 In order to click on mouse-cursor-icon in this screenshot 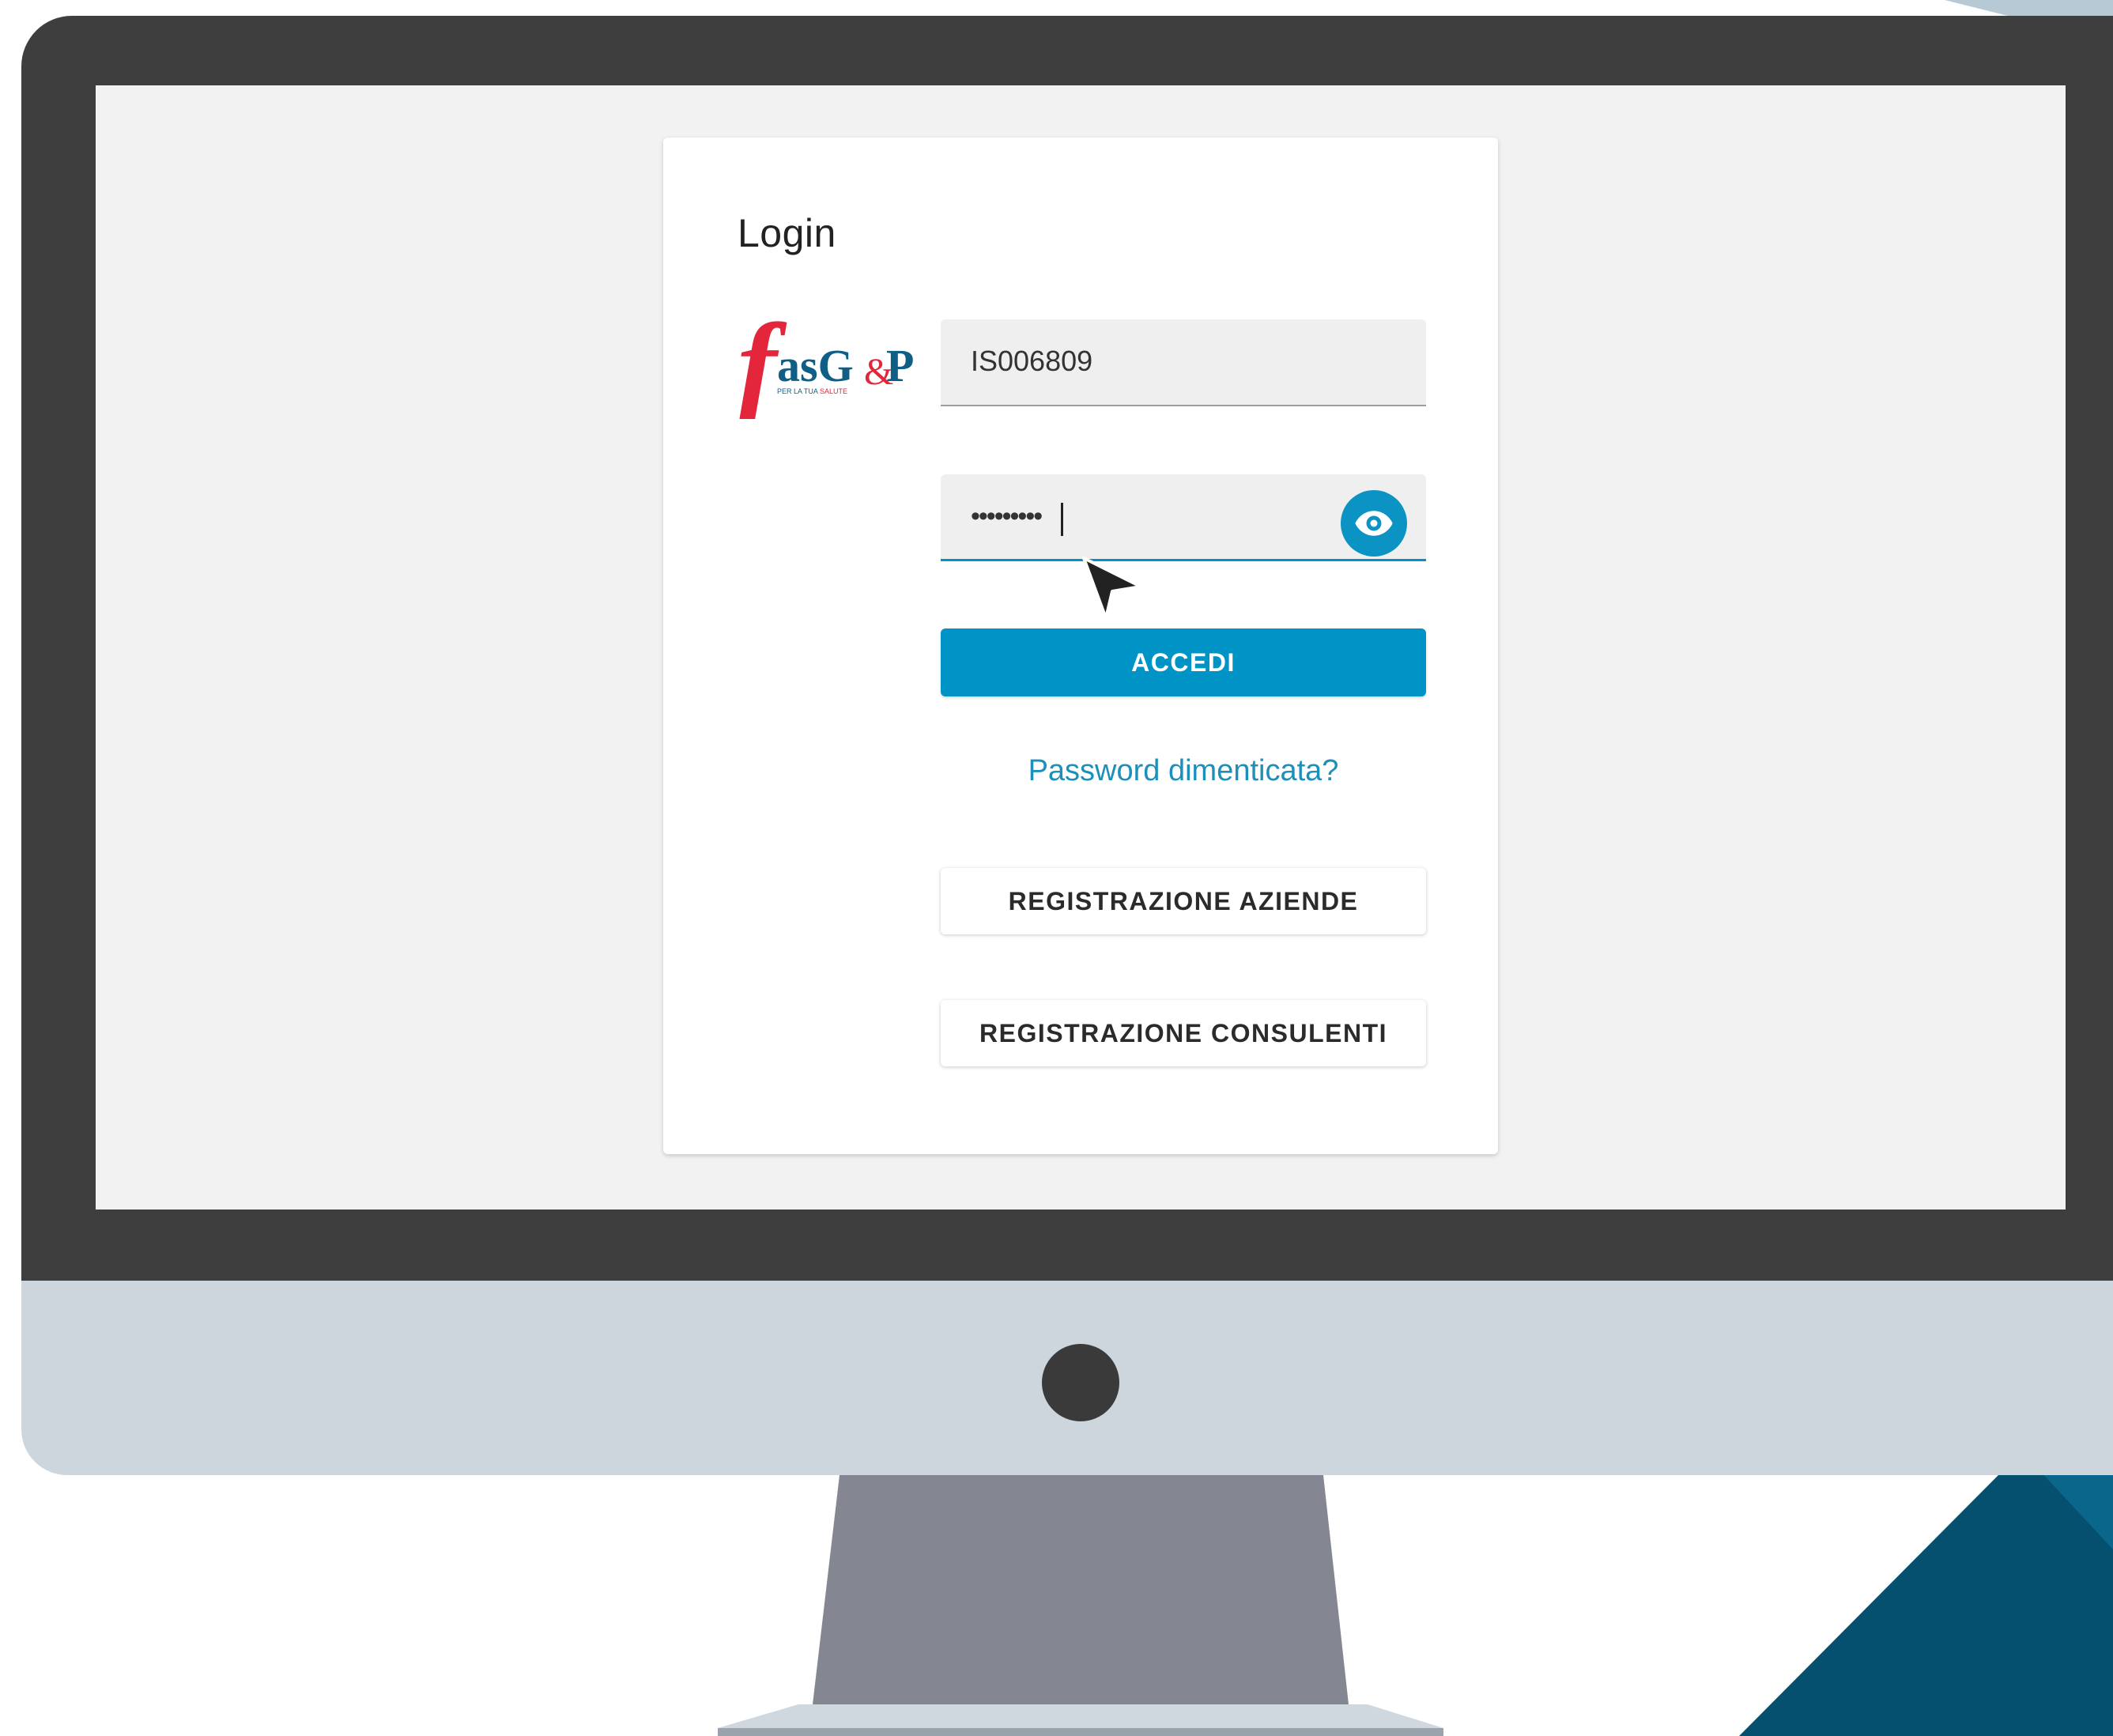, I will do `click(1112, 588)`.